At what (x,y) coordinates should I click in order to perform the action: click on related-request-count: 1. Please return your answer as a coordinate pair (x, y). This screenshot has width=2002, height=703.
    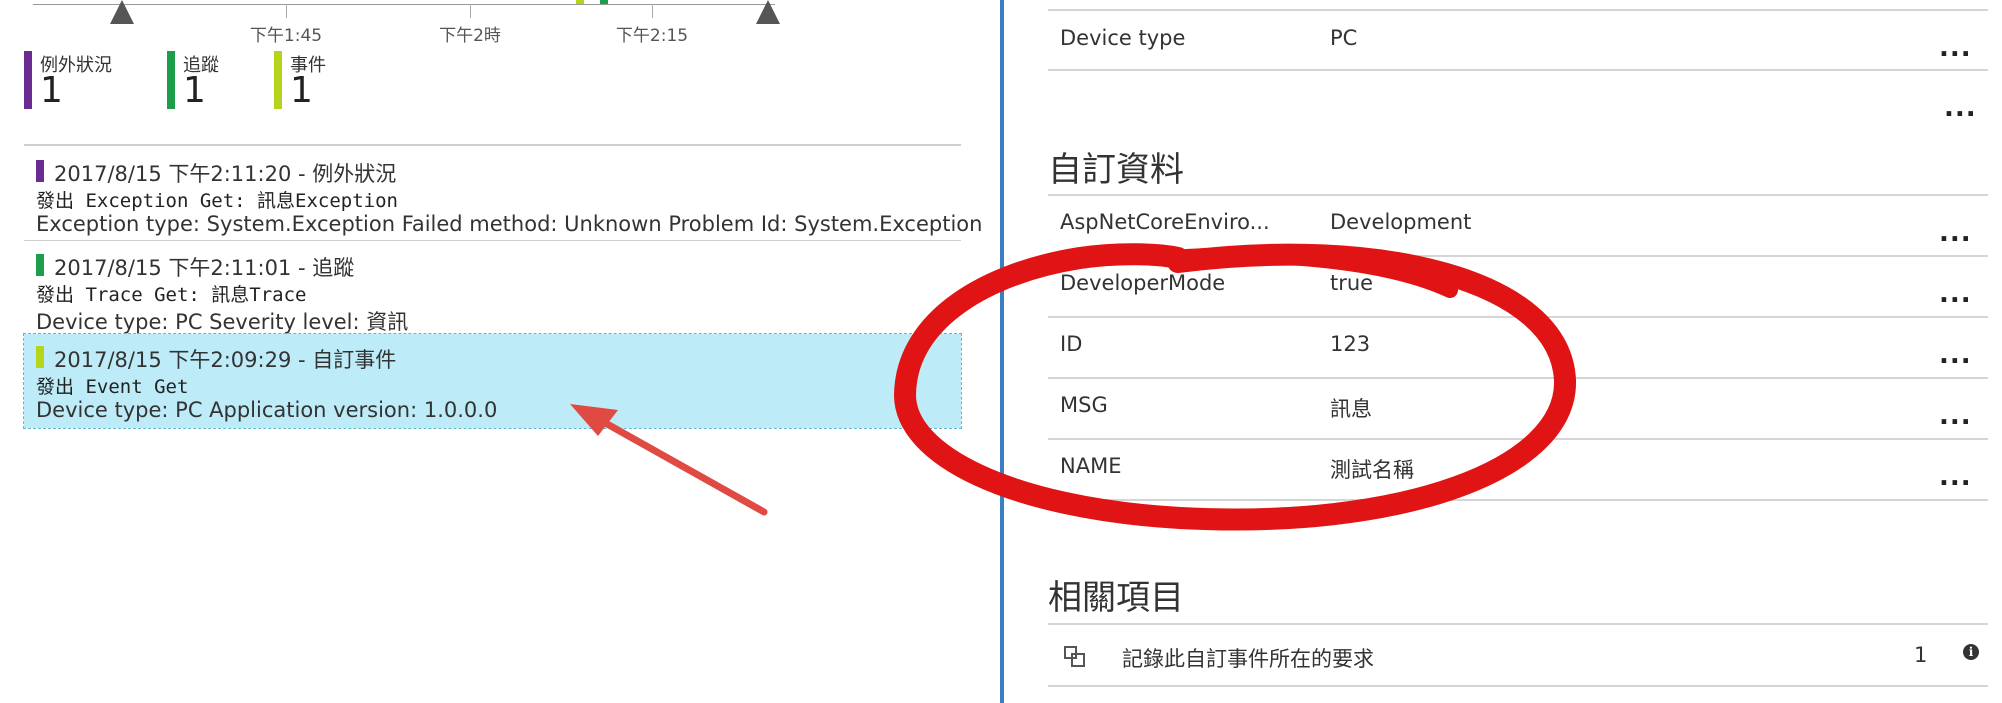
    Looking at the image, I should click on (1921, 655).